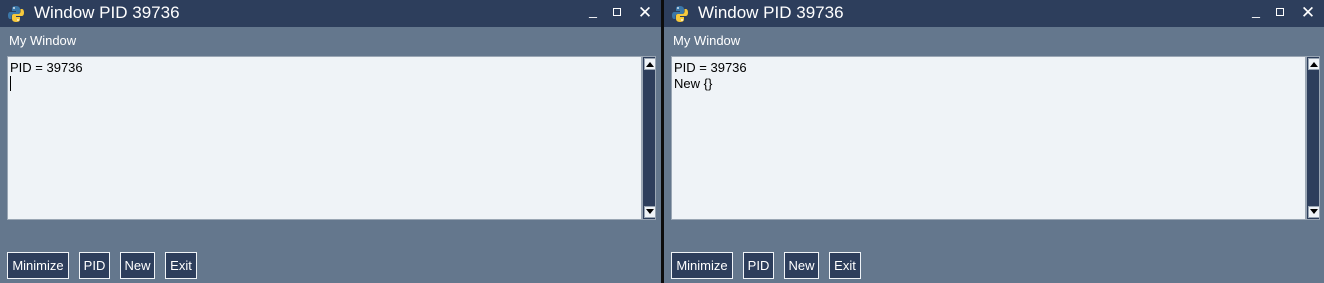 The image size is (1324, 283). I want to click on output-text: PID = 39736, so click(46, 67).